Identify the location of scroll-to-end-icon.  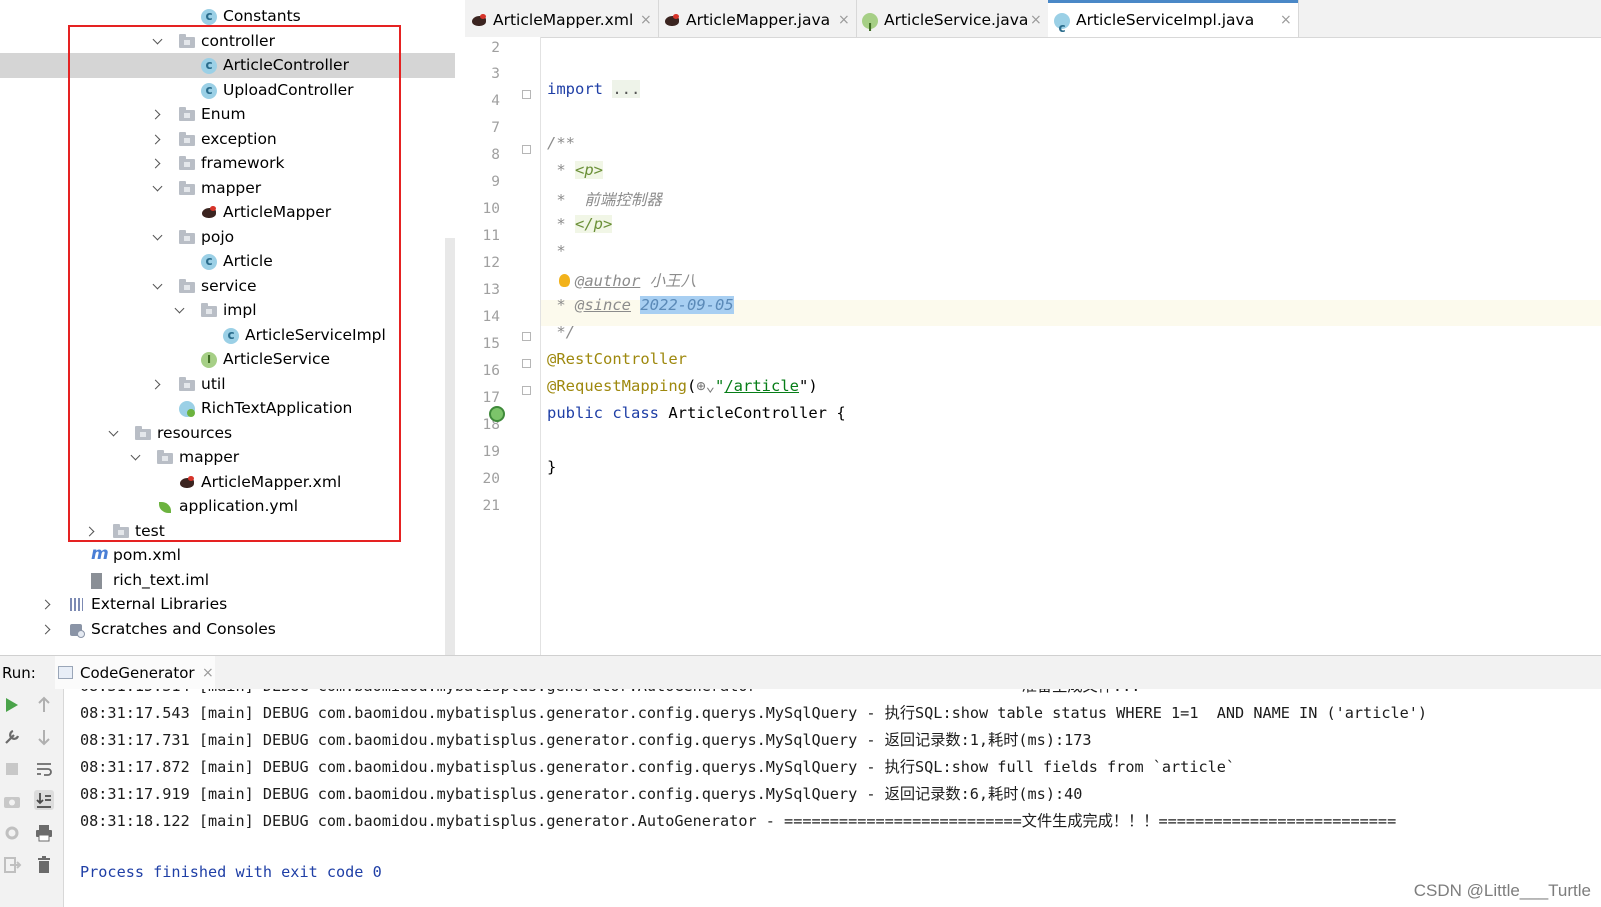
(44, 800).